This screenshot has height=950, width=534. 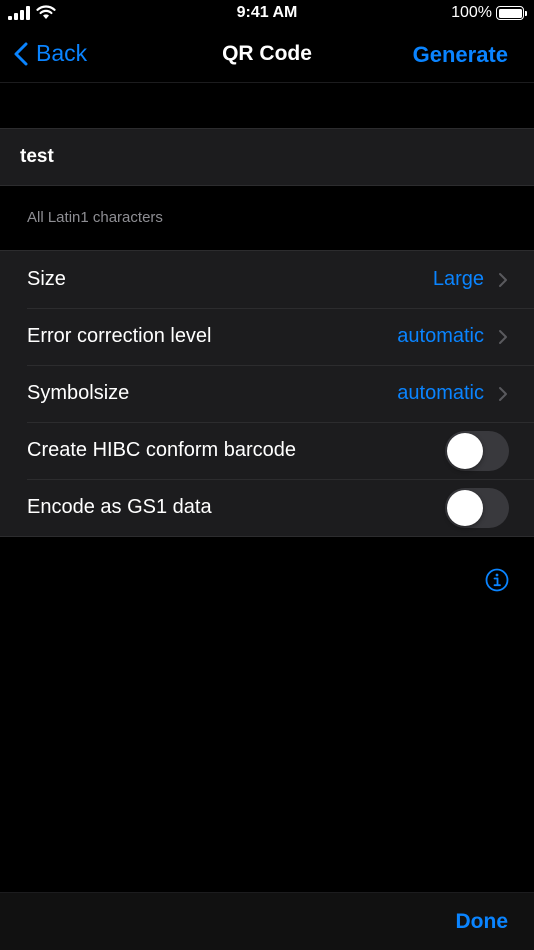 I want to click on error-correction-row: Error correction level automatic, so click(x=267, y=336).